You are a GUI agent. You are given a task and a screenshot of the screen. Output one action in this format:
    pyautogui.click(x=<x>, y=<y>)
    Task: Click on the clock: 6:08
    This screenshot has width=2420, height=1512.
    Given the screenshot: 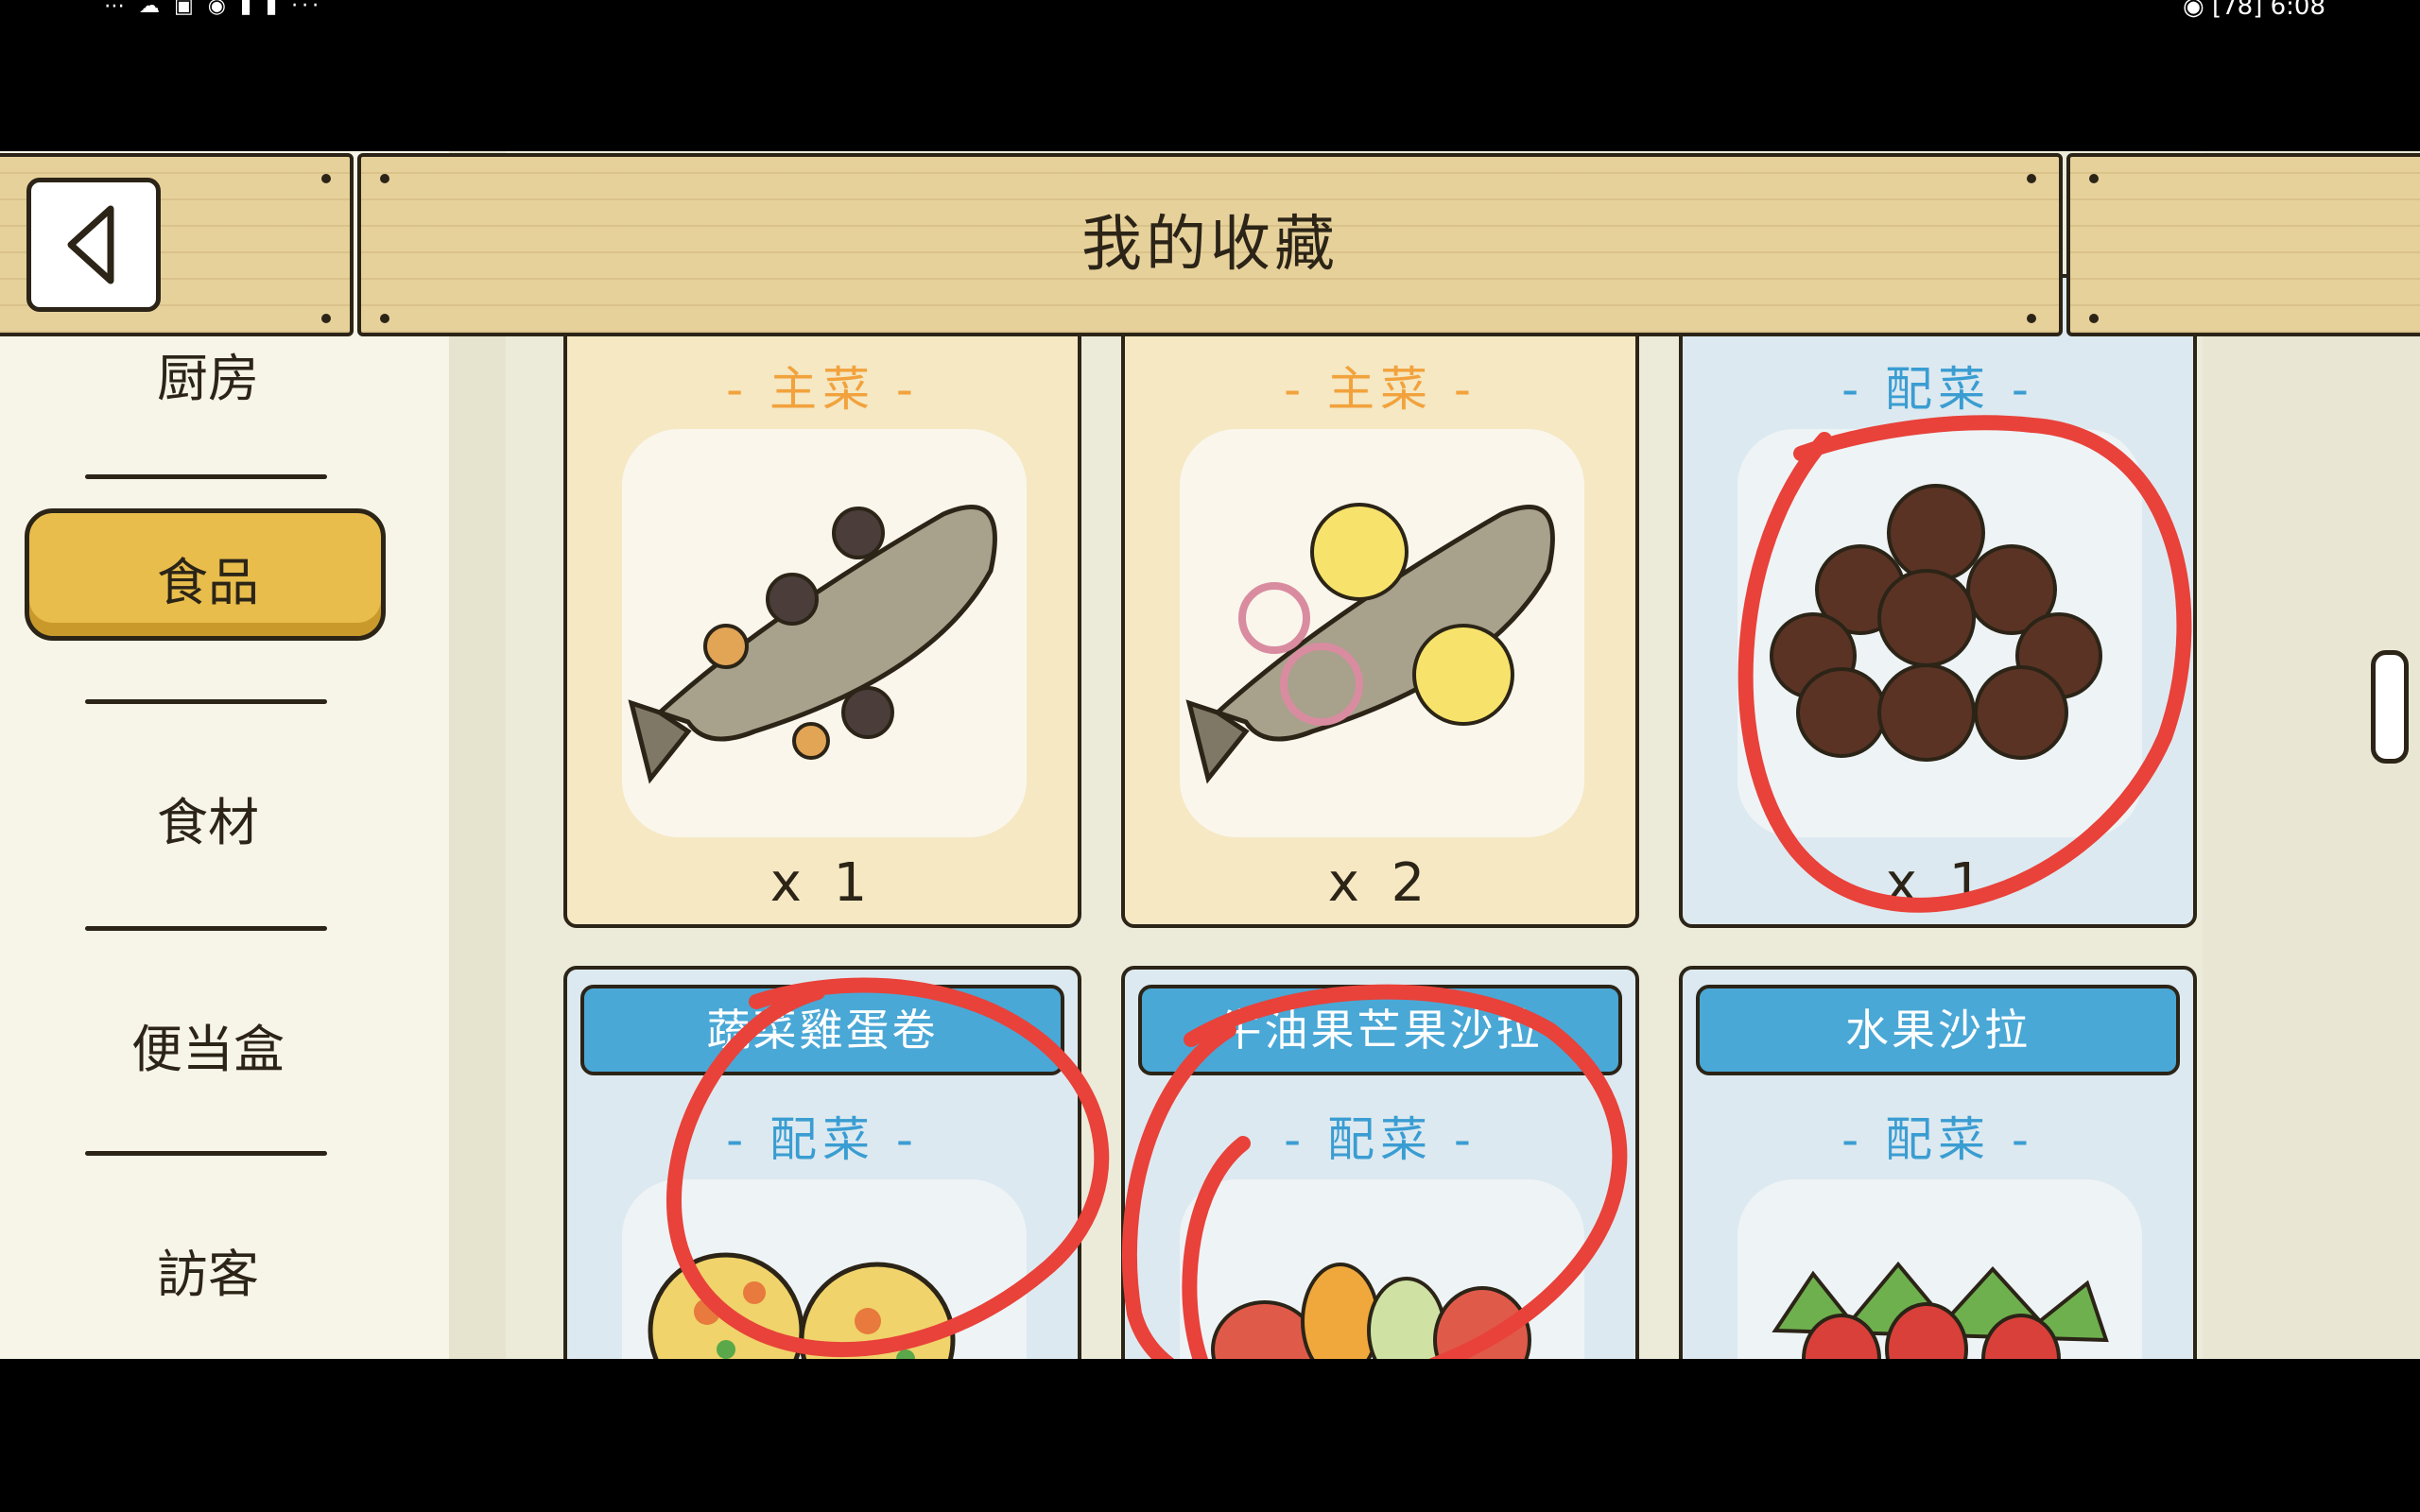 What is the action you would take?
    pyautogui.click(x=2297, y=10)
    